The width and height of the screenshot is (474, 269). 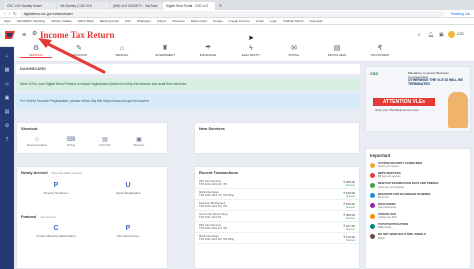 I want to click on bookmark: Ration Card, so click(x=199, y=21).